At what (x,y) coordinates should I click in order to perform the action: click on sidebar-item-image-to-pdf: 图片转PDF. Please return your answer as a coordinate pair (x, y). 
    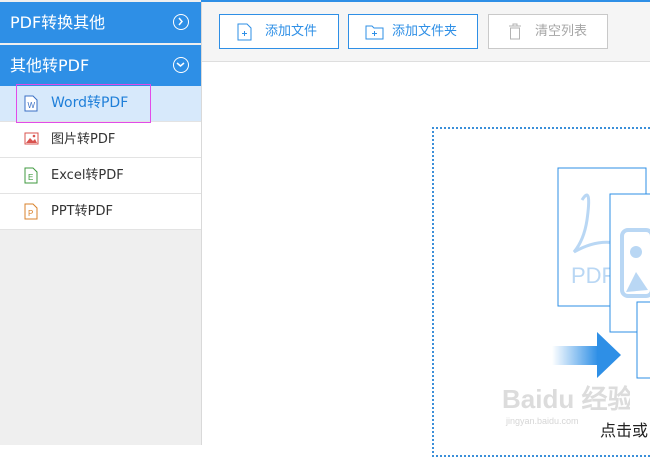
    Looking at the image, I should click on (100, 140).